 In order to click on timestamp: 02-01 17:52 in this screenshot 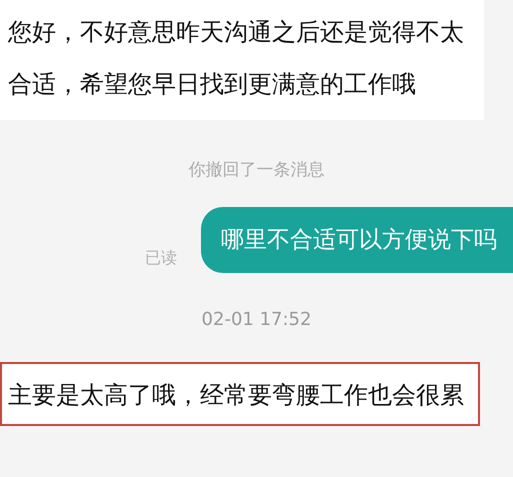, I will do `click(257, 319)`.